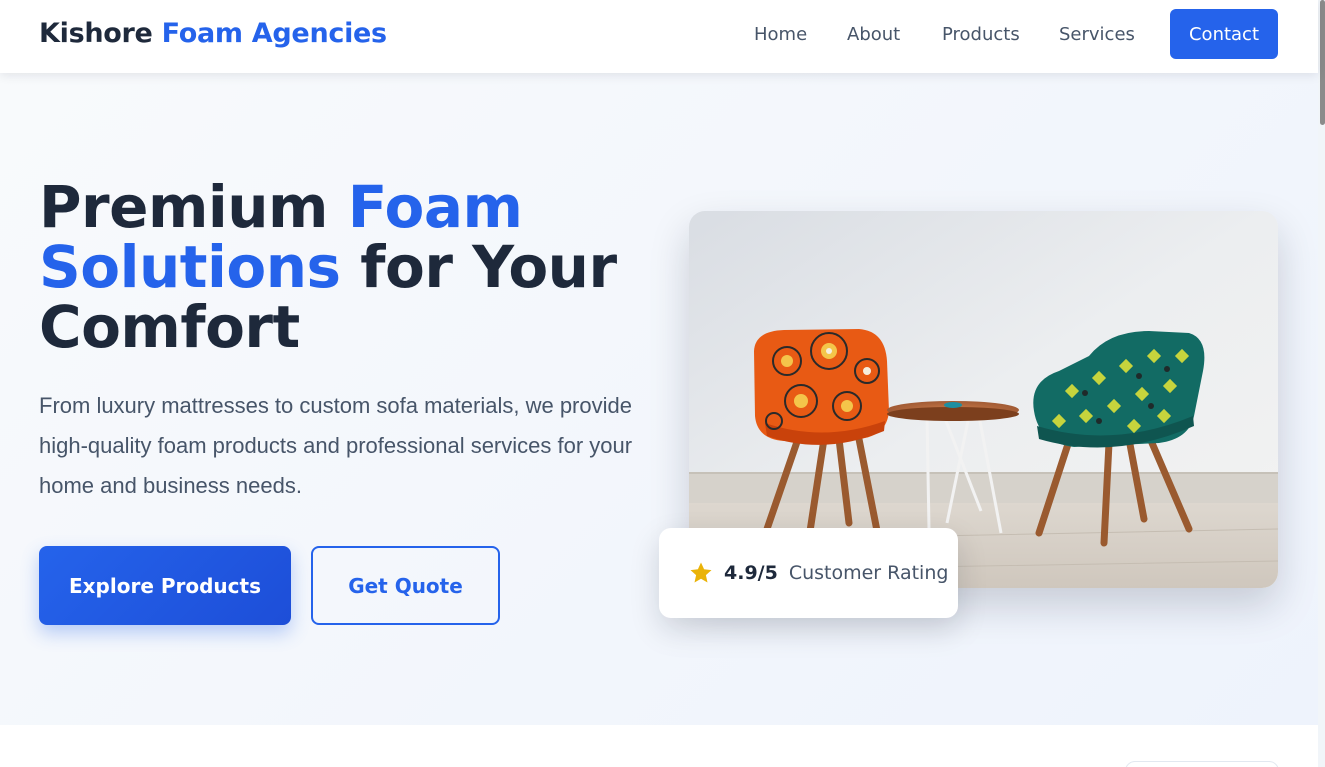  What do you see at coordinates (868, 573) in the screenshot?
I see `rating-label: Customer Rating` at bounding box center [868, 573].